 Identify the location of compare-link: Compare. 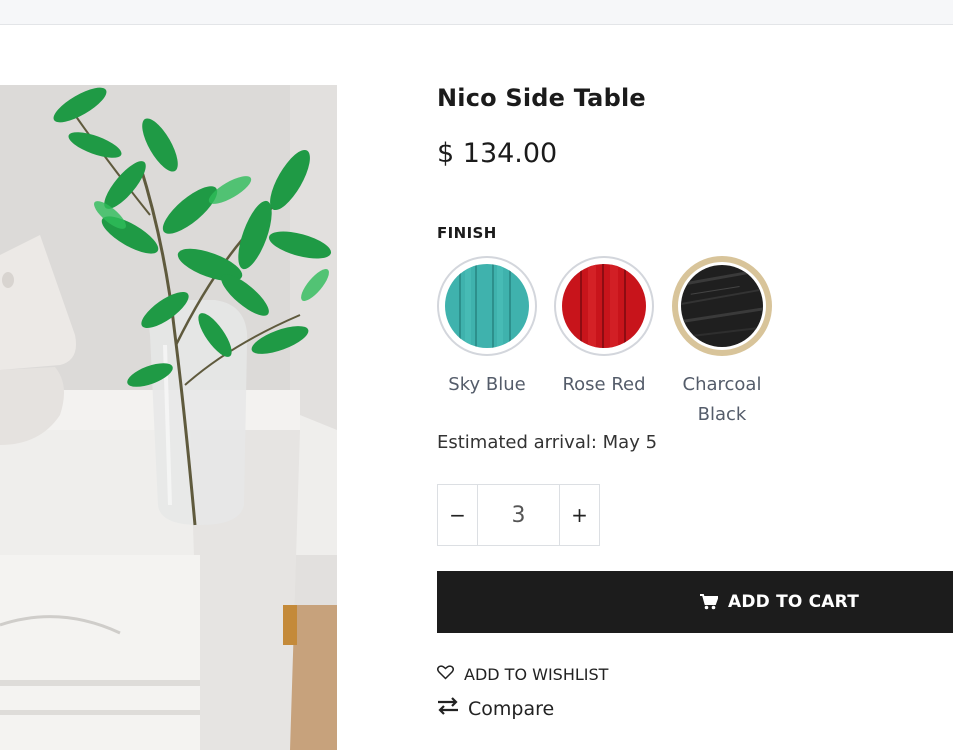
(495, 708).